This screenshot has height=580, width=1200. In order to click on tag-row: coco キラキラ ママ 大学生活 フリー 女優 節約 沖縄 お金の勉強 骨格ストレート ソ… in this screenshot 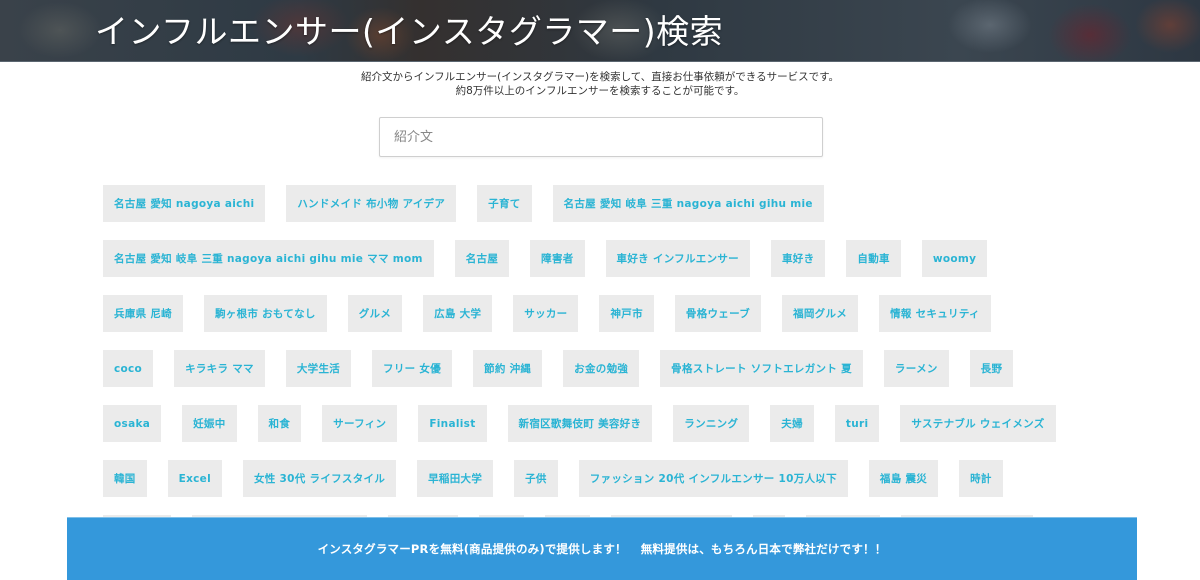, I will do `click(603, 368)`.